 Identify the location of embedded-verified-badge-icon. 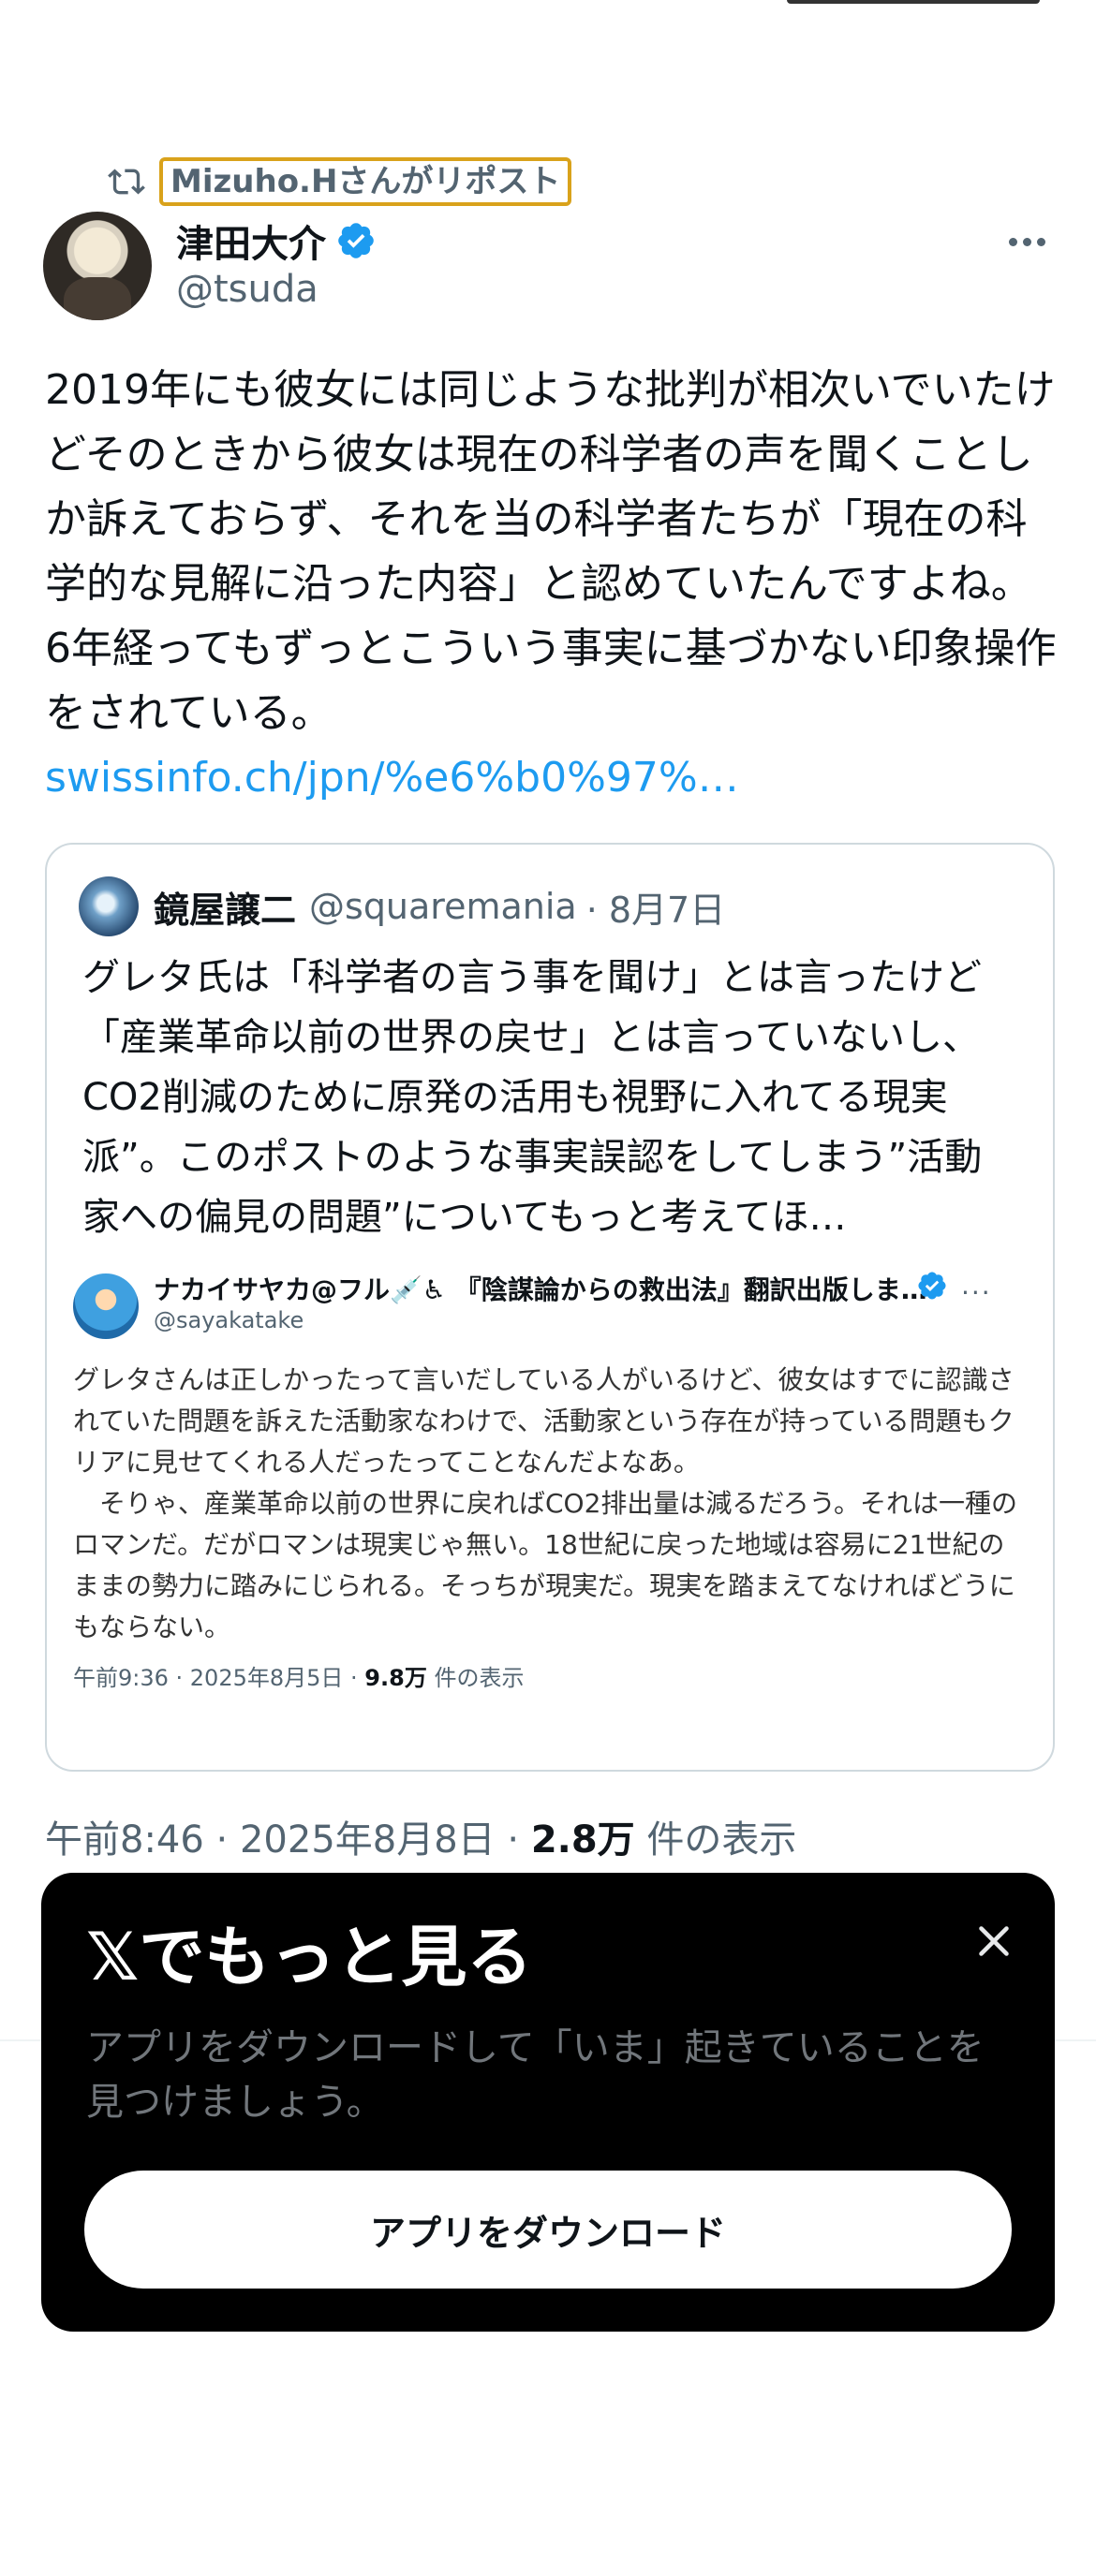
(932, 1286).